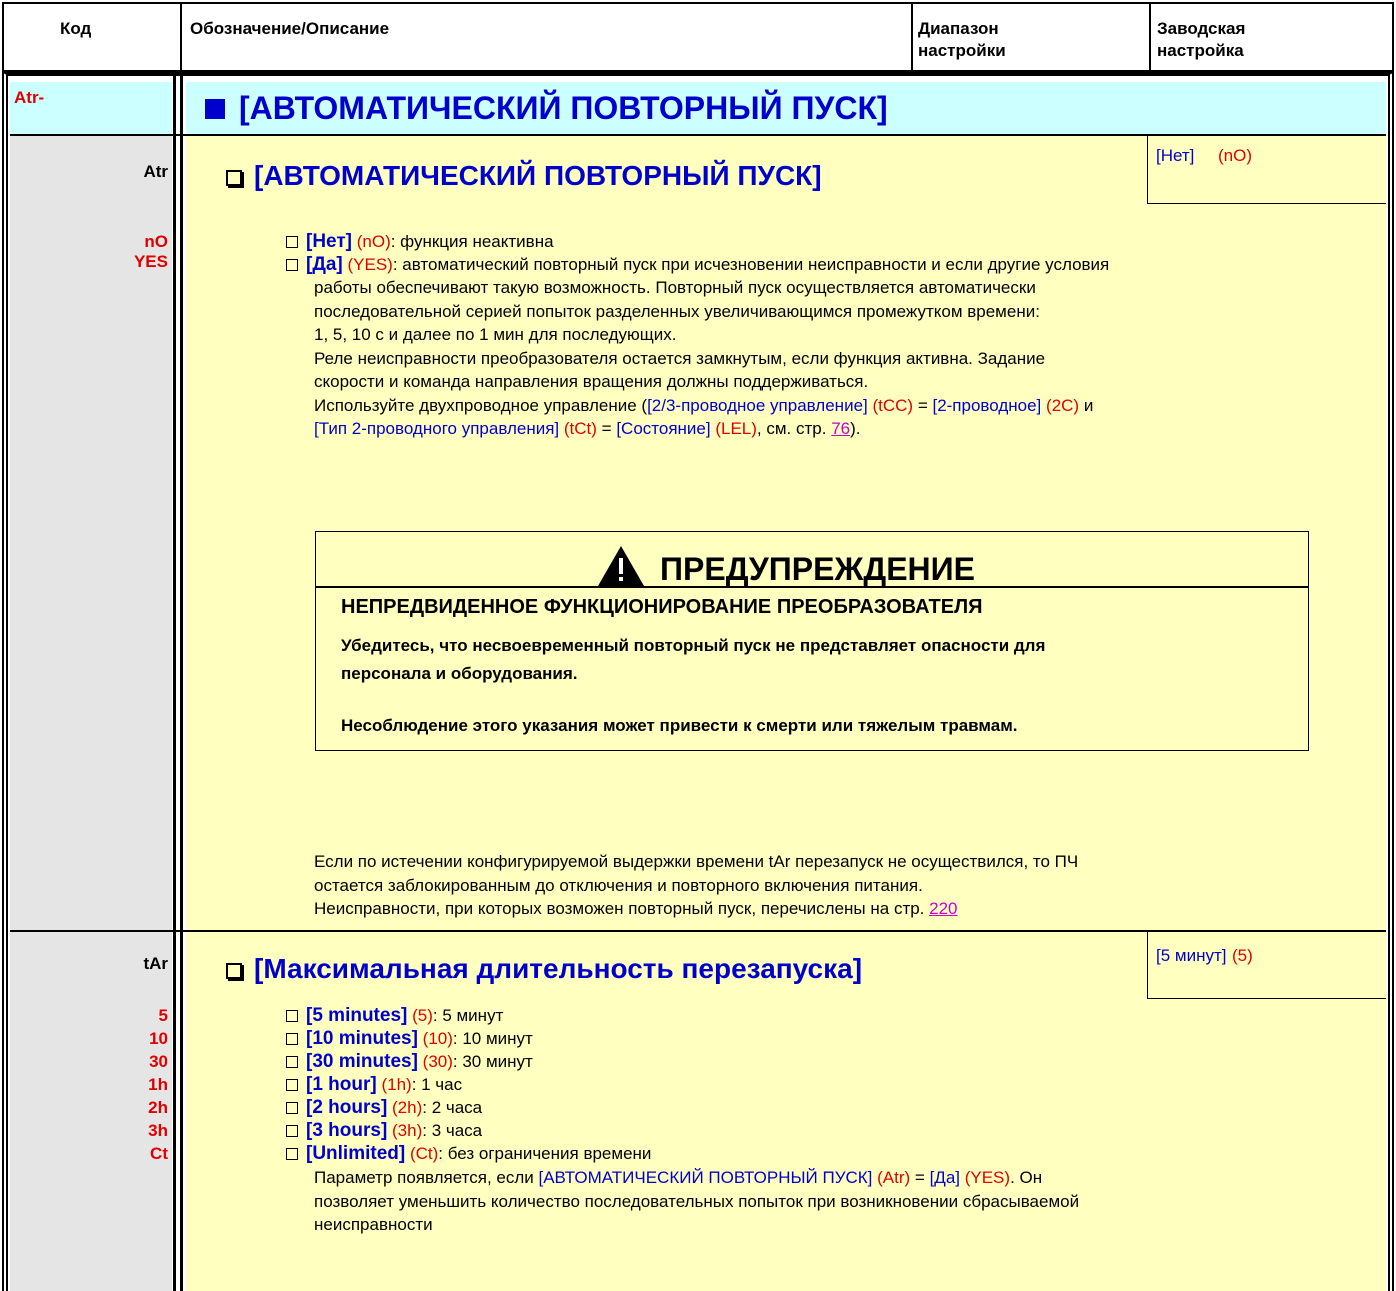  I want to click on header-description: Обозначение/Описание, so click(290, 28).